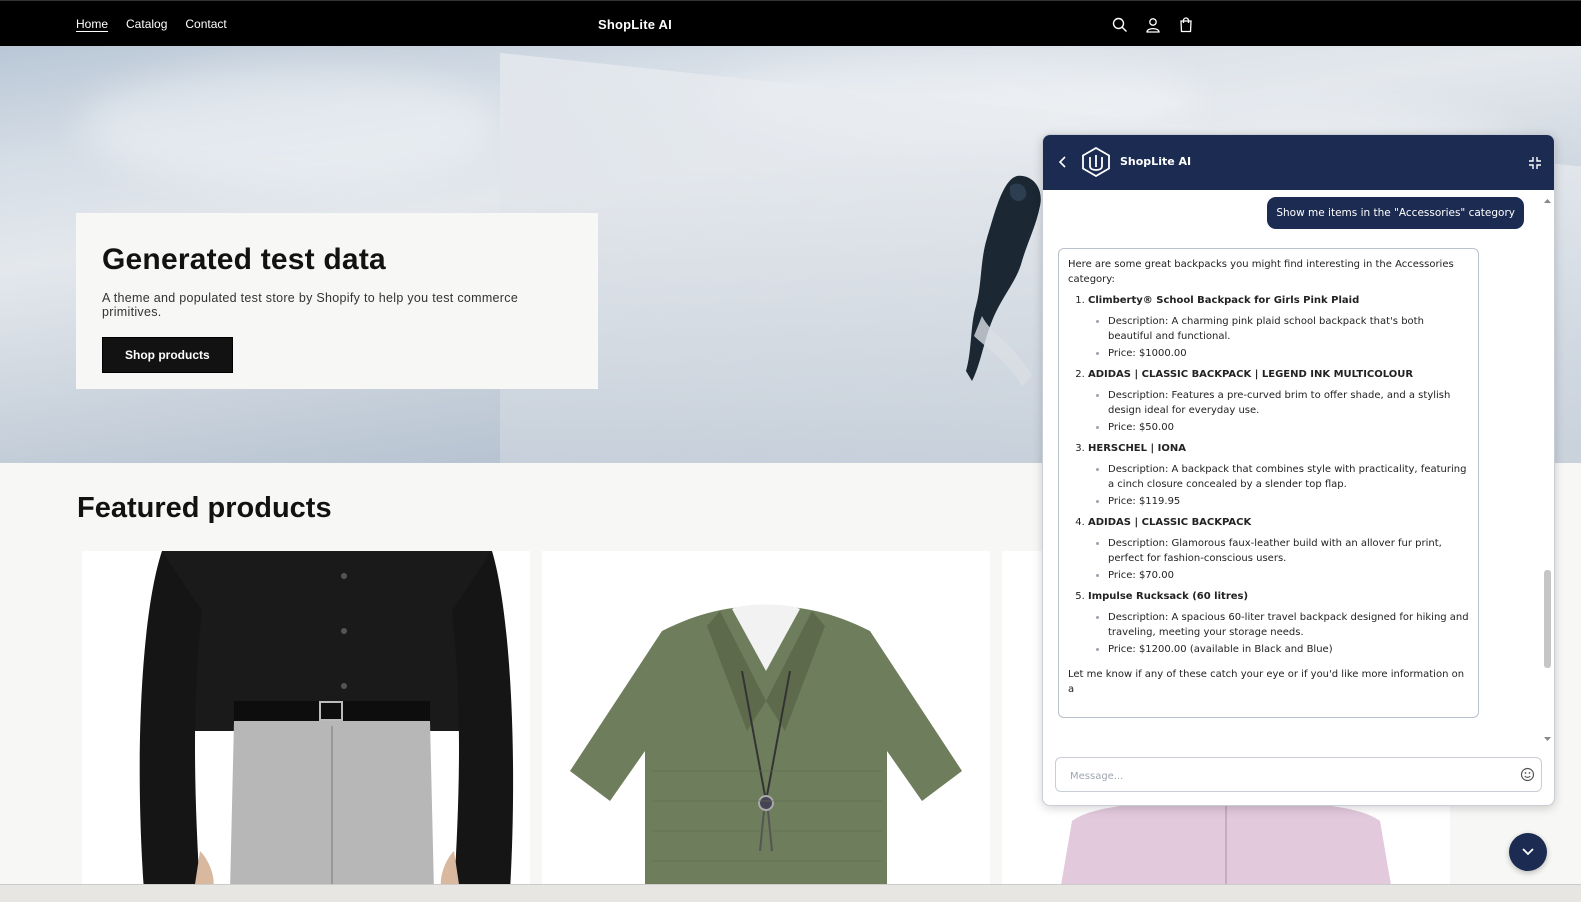 Image resolution: width=1581 pixels, height=902 pixels. Describe the element at coordinates (1003, 280) in the screenshot. I see `snowboarder-image` at that location.